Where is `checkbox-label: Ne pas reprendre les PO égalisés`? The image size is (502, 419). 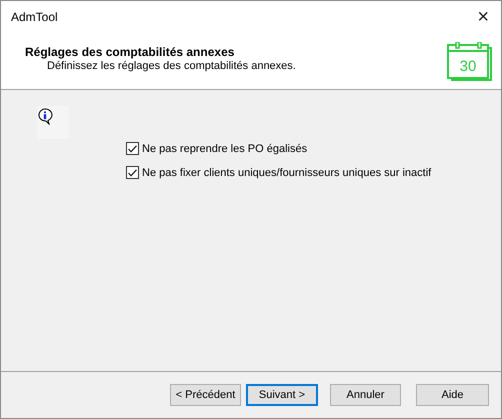 checkbox-label: Ne pas reprendre les PO égalisés is located at coordinates (225, 148).